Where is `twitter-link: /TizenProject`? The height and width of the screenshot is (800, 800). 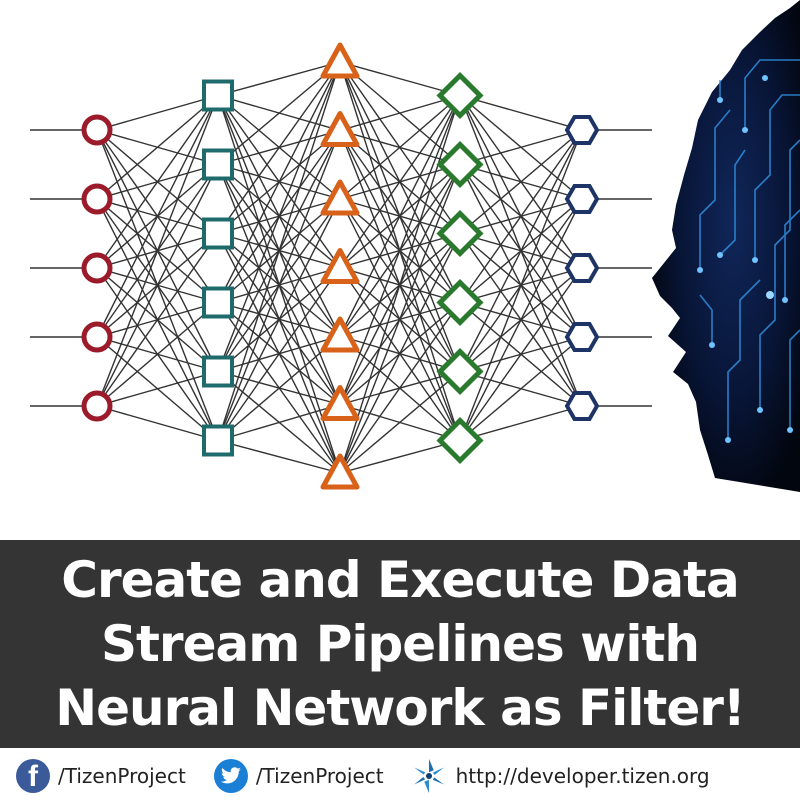
twitter-link: /TizenProject is located at coordinates (298, 776).